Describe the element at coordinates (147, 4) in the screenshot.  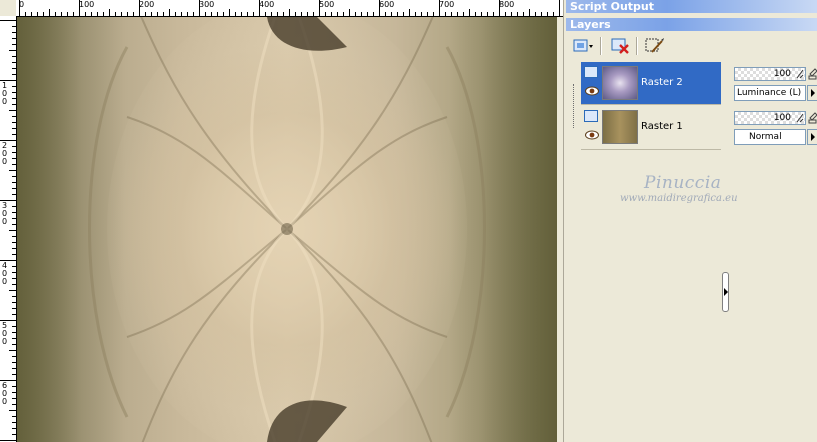
I see `ruler-label: 200` at that location.